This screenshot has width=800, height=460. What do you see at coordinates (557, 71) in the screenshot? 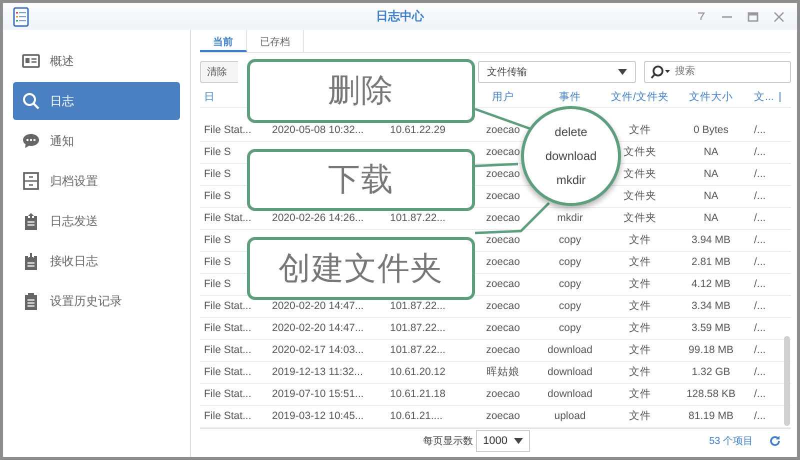
I see `filter-dropdown: 文件传输` at bounding box center [557, 71].